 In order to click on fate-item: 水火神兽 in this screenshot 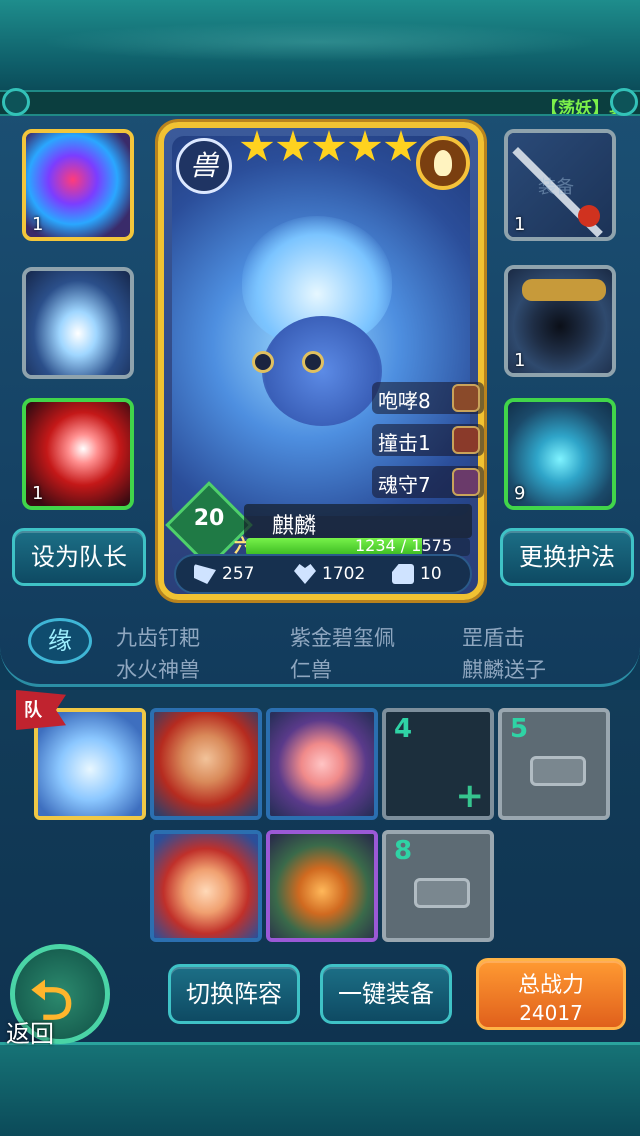, I will do `click(158, 669)`.